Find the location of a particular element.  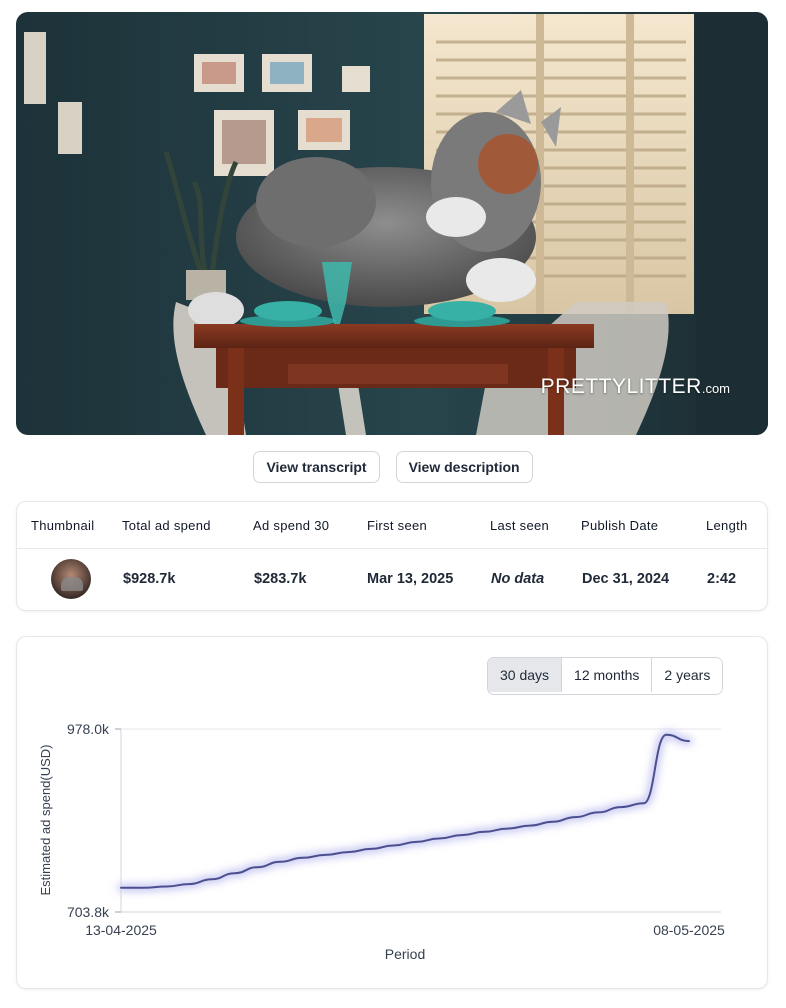

thumbnail-cell is located at coordinates (71, 579).